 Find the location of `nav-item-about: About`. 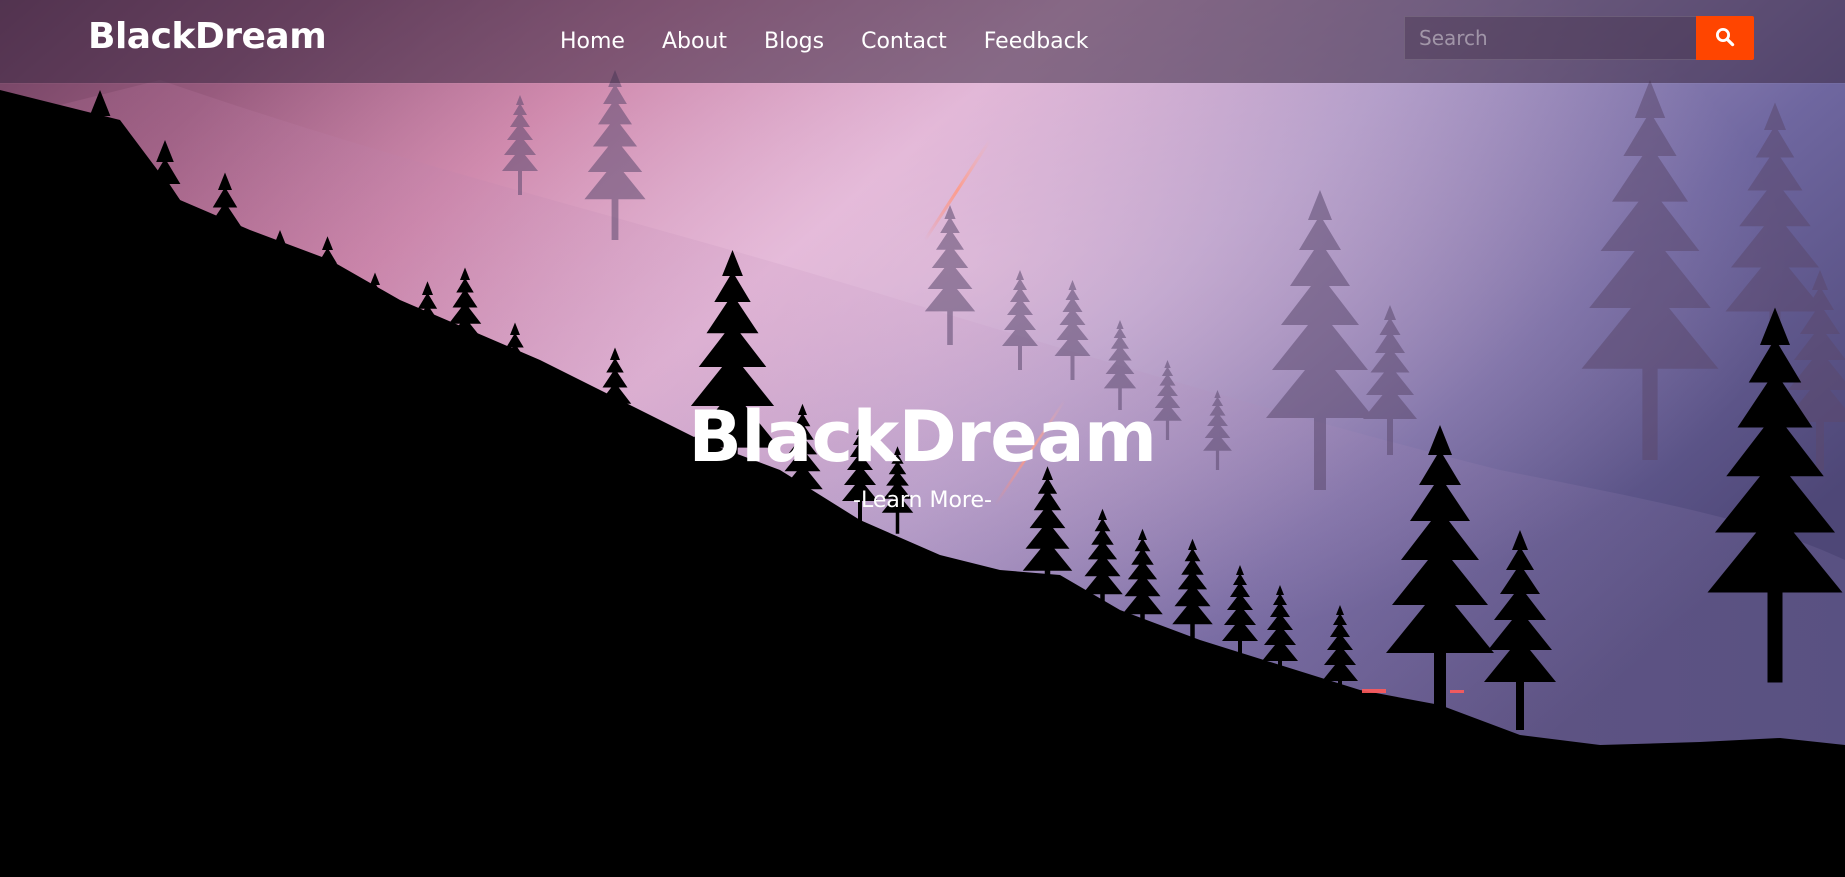

nav-item-about: About is located at coordinates (694, 41).